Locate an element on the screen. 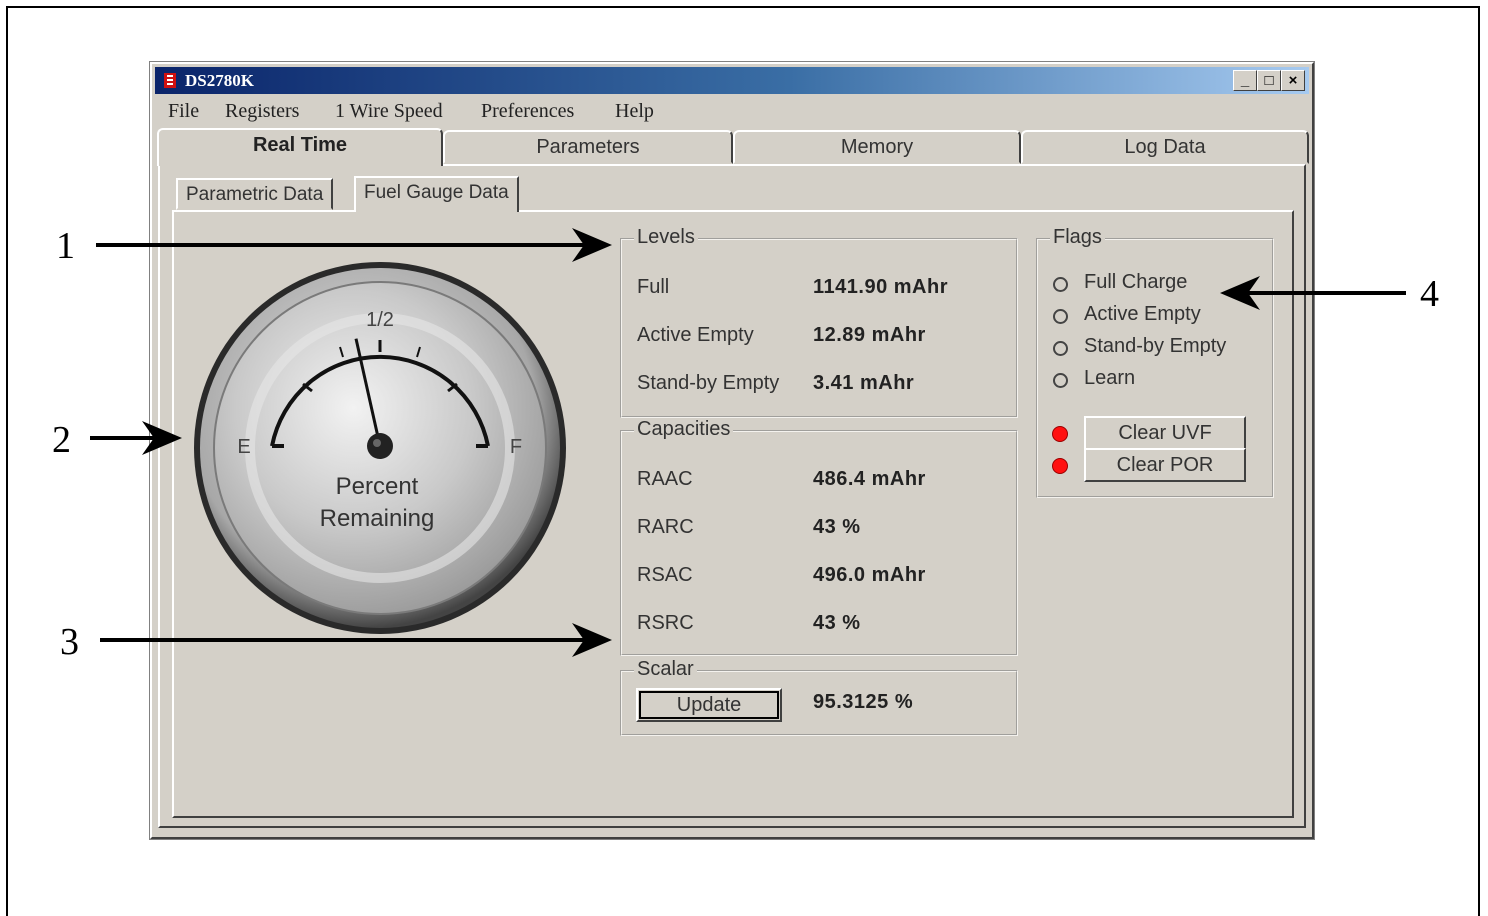  subtab-fuel-gauge-data: Fuel Gauge Data is located at coordinates (436, 194).